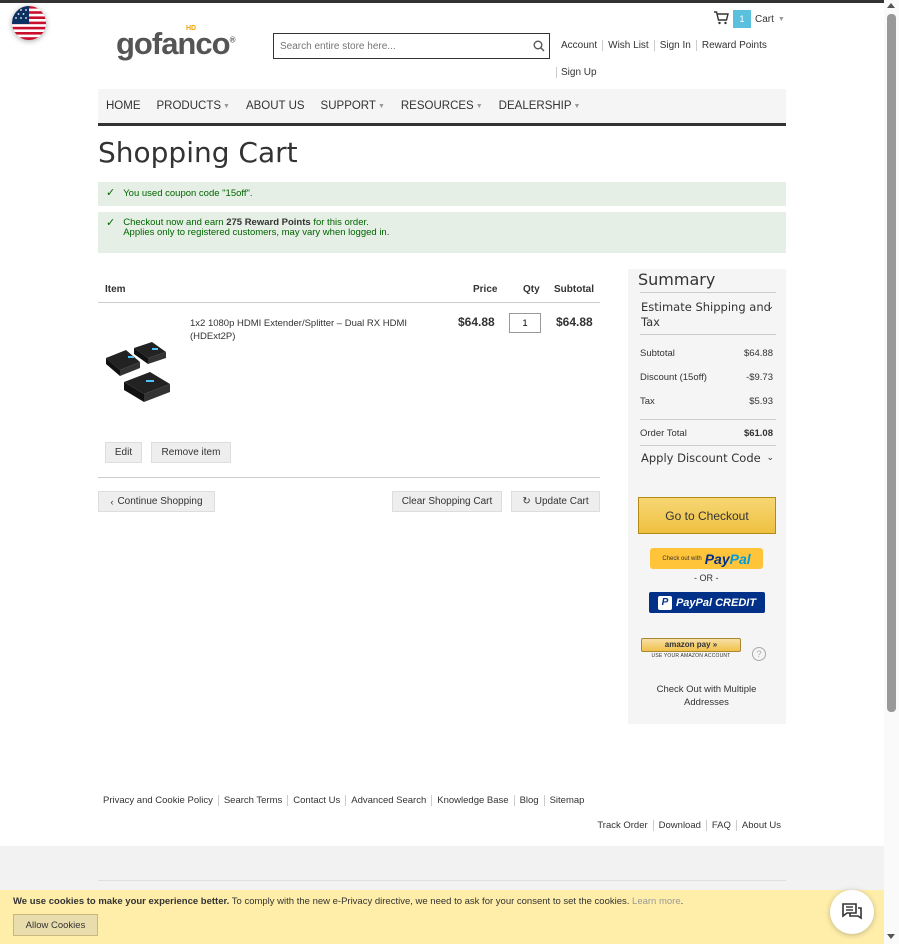 The image size is (899, 944). I want to click on qty-input, so click(525, 323).